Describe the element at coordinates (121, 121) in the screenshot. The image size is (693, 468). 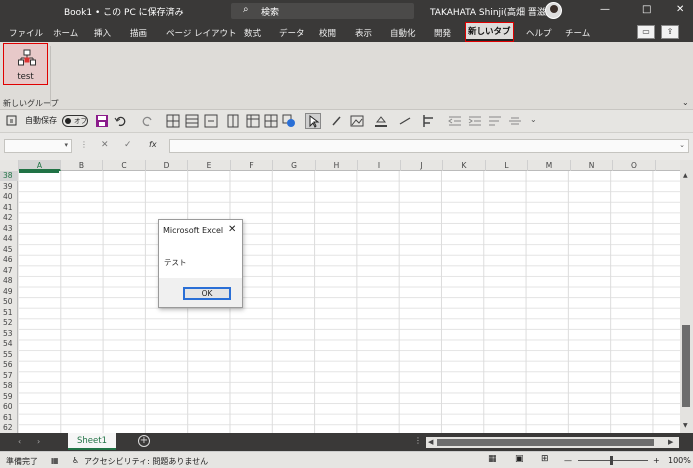
I see `undo-icon` at that location.